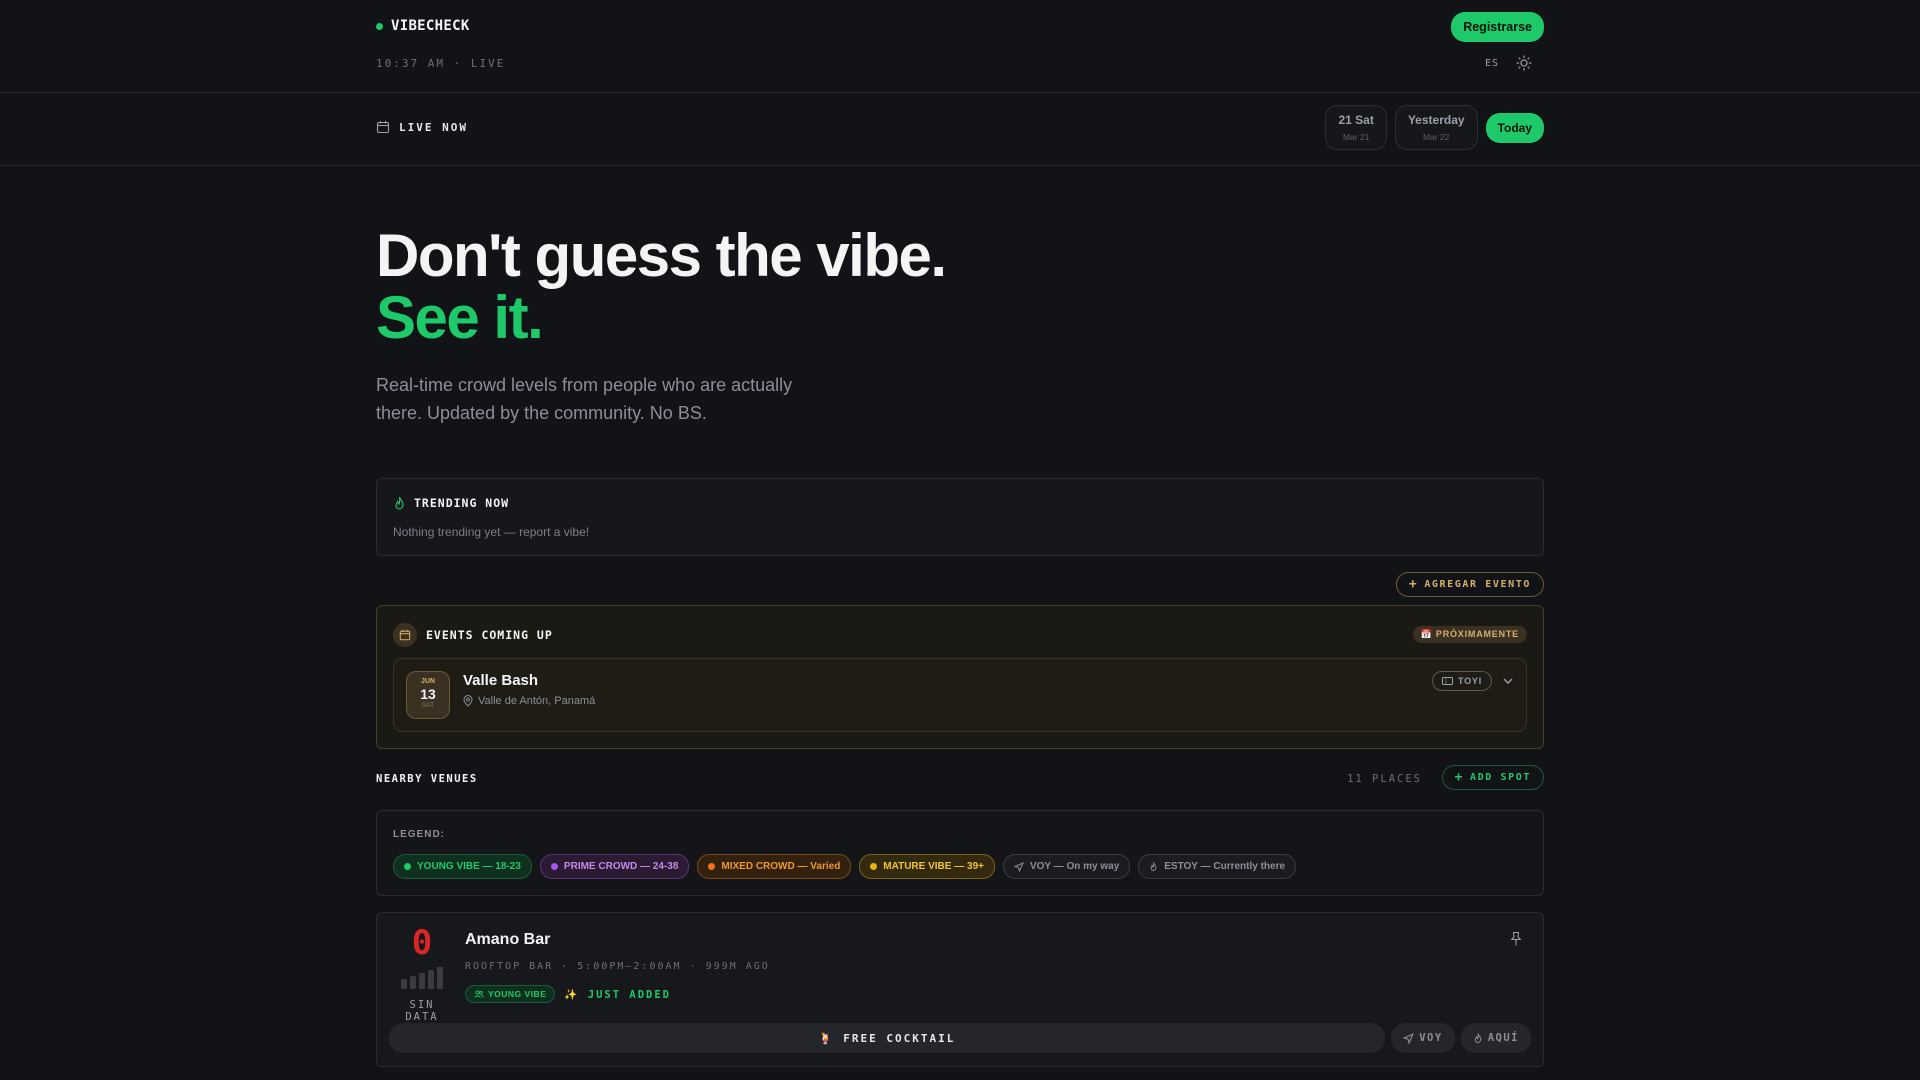 Image resolution: width=1920 pixels, height=1080 pixels. I want to click on upcoming-badge: 📅 PRÓXIMAMENTE, so click(1469, 634).